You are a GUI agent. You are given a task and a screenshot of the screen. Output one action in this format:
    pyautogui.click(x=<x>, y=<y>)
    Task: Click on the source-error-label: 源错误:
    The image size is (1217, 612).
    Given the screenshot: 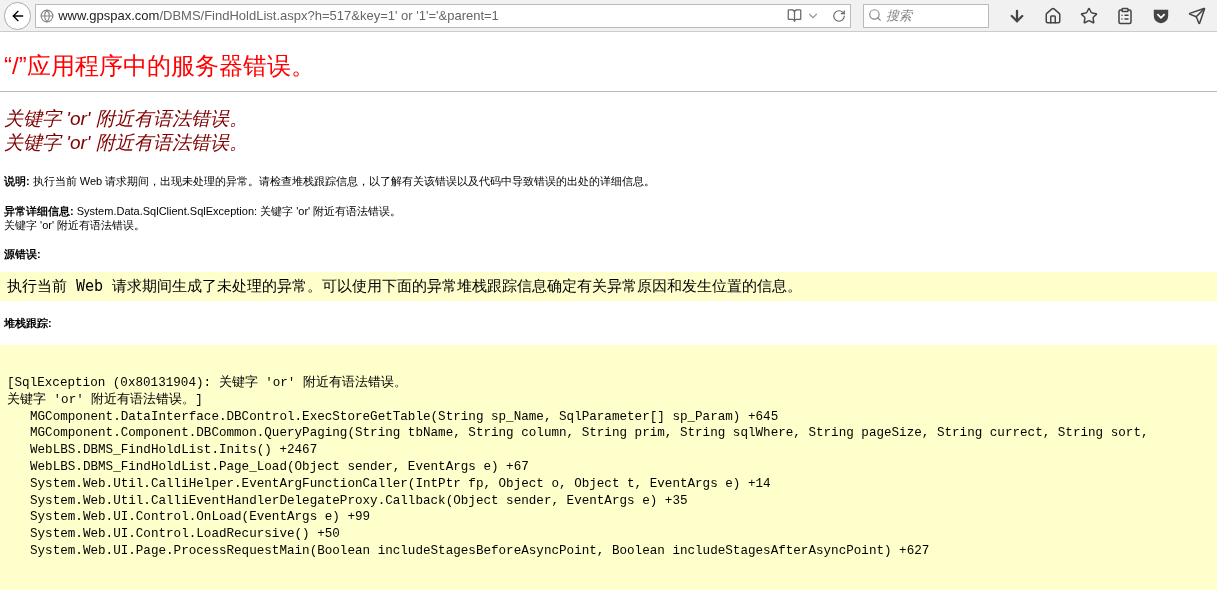 What is the action you would take?
    pyautogui.click(x=23, y=254)
    